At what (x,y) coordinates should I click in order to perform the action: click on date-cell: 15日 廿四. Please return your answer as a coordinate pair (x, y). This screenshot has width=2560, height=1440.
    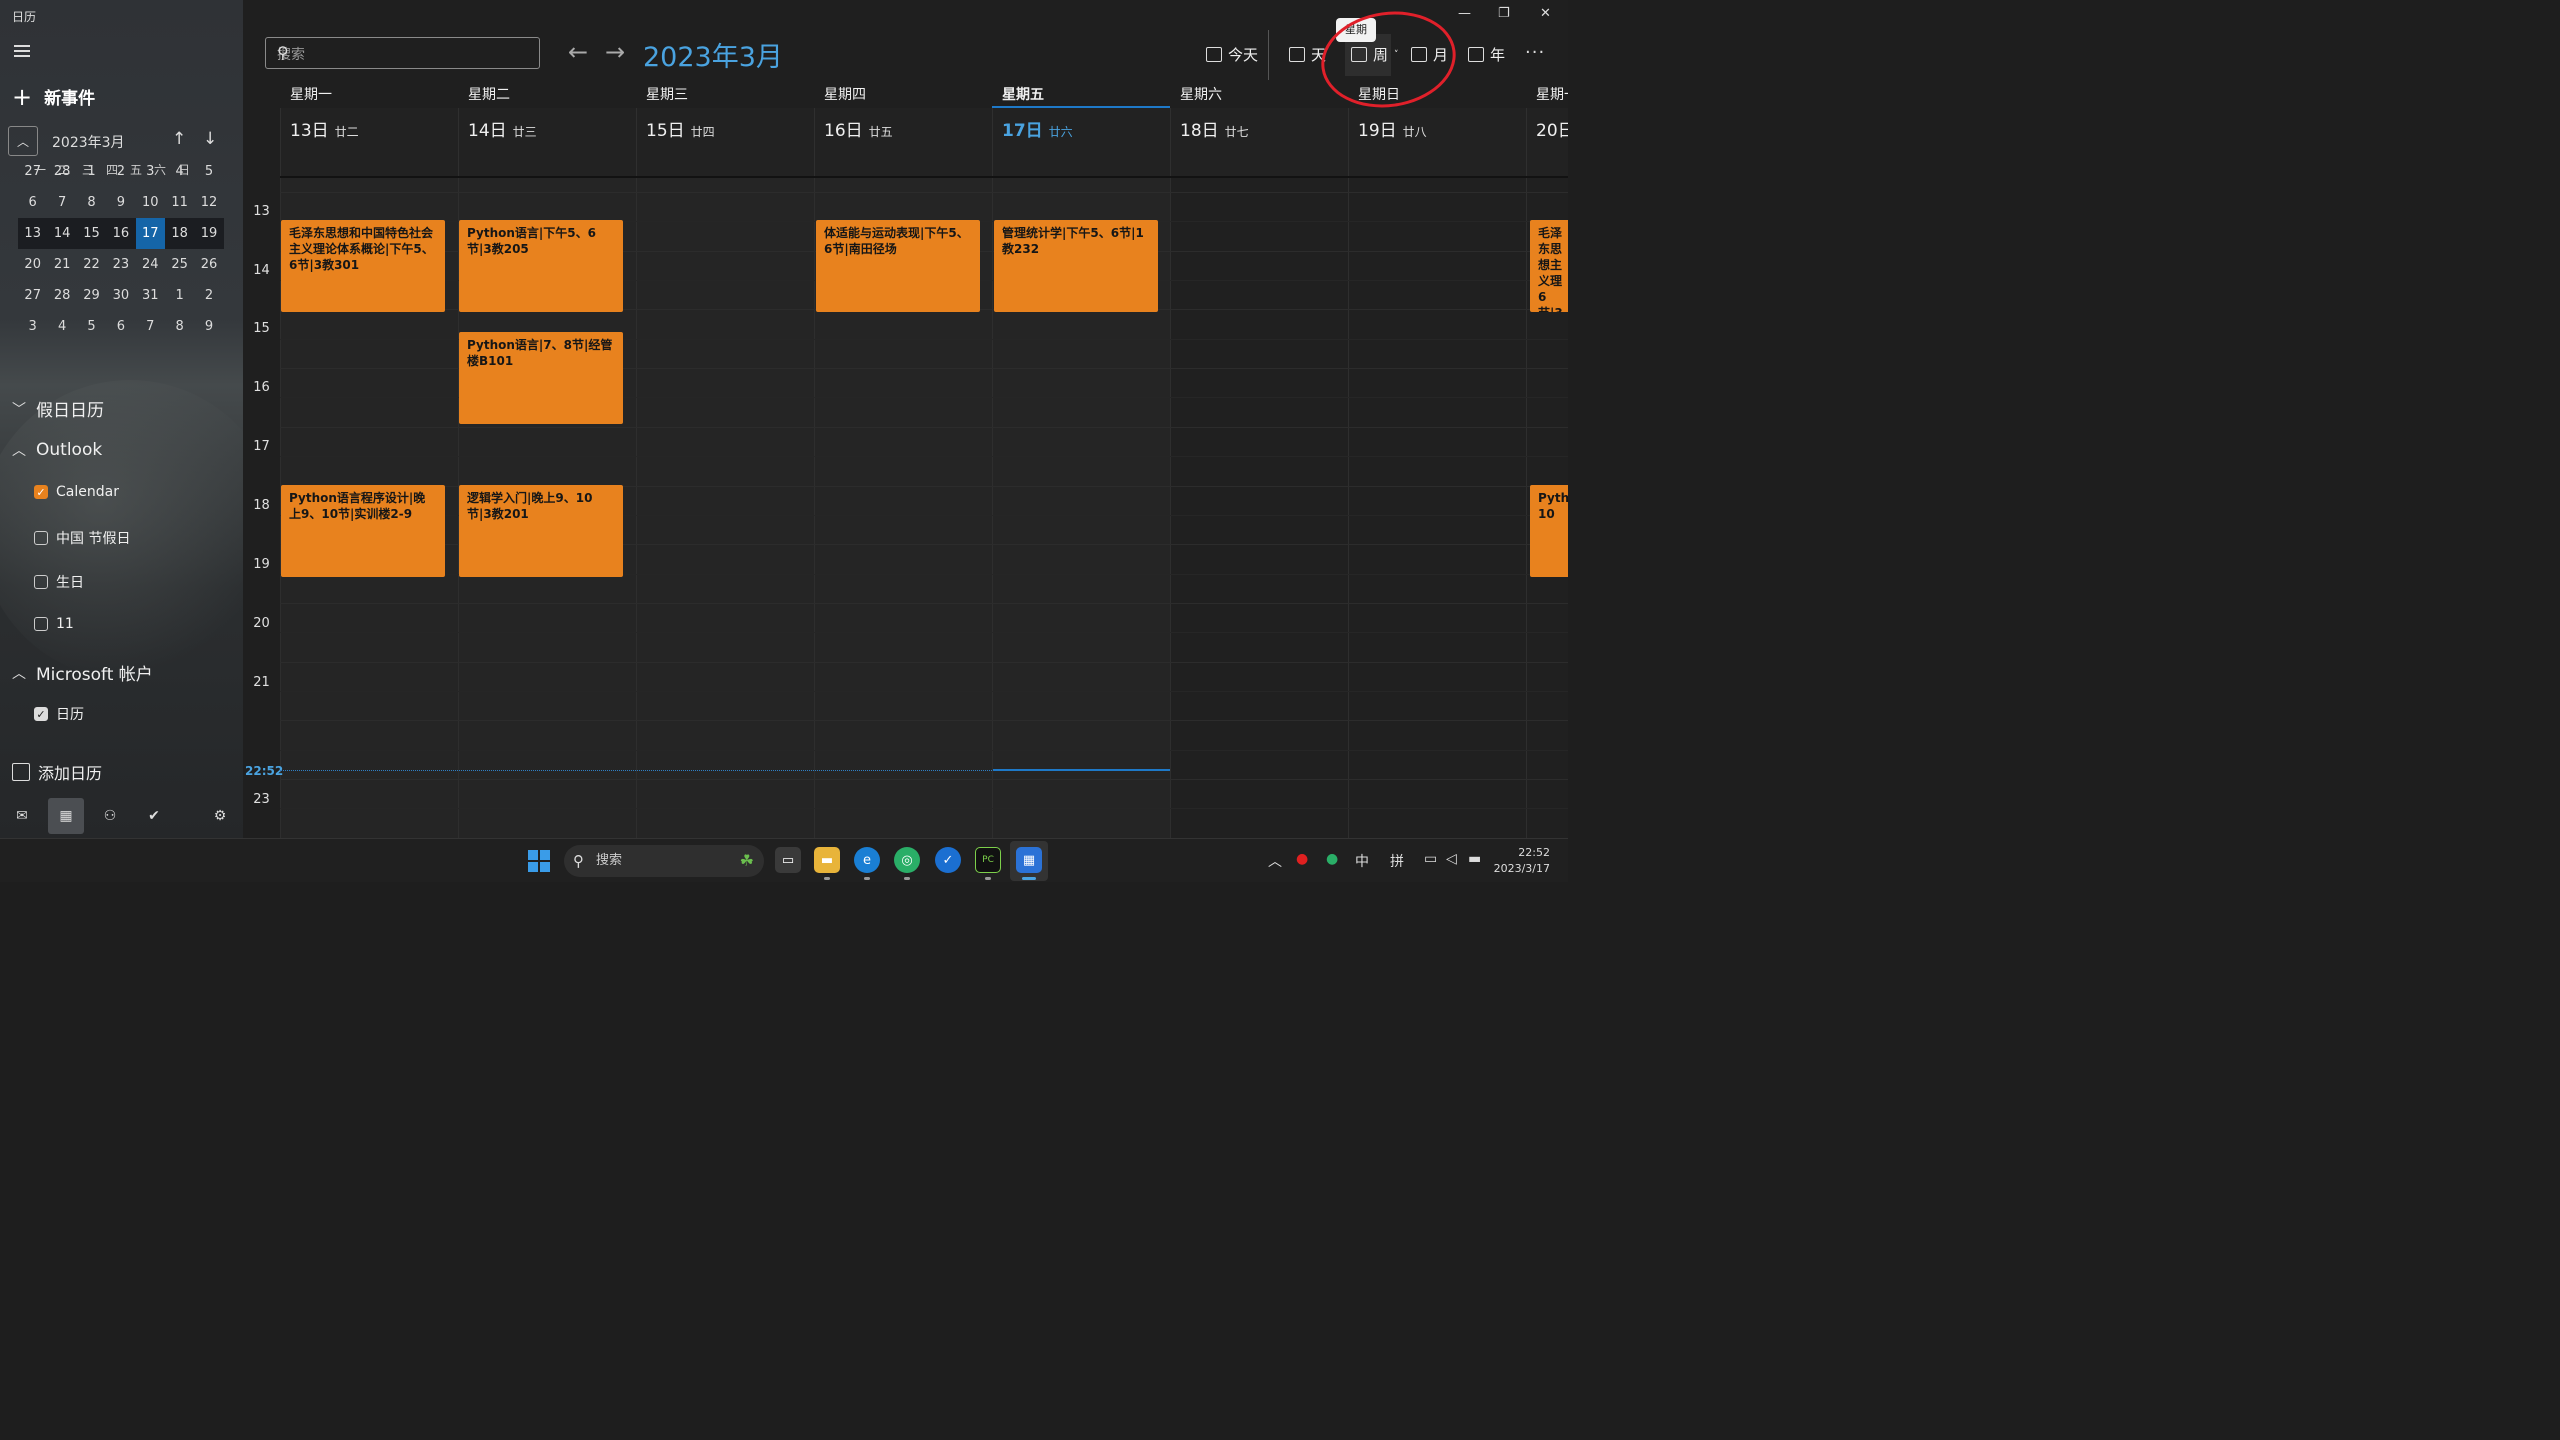
    Looking at the image, I should click on (725, 143).